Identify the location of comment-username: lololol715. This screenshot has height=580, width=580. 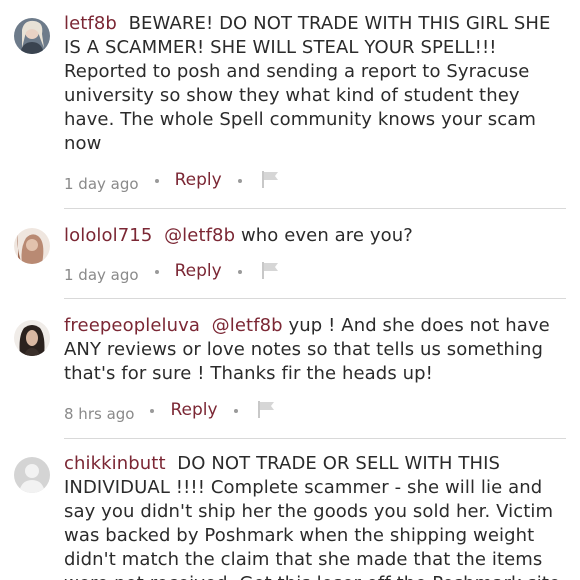
(108, 235).